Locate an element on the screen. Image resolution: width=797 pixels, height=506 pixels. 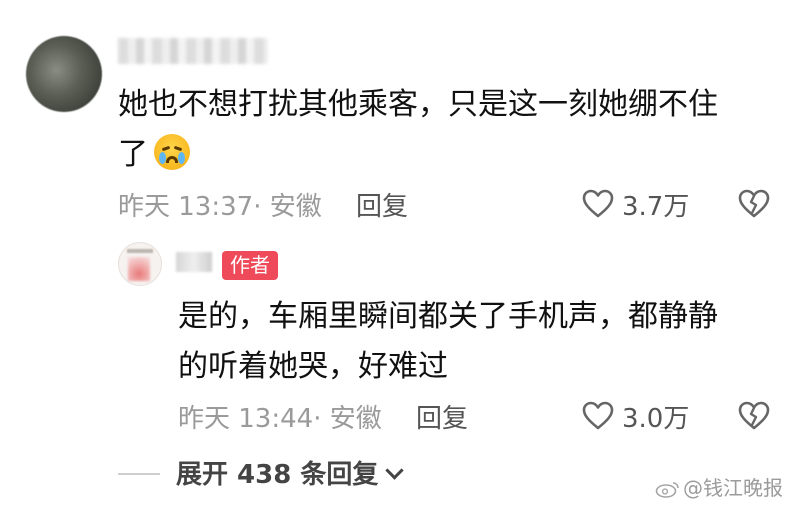
author-badge: 作者 is located at coordinates (250, 265).